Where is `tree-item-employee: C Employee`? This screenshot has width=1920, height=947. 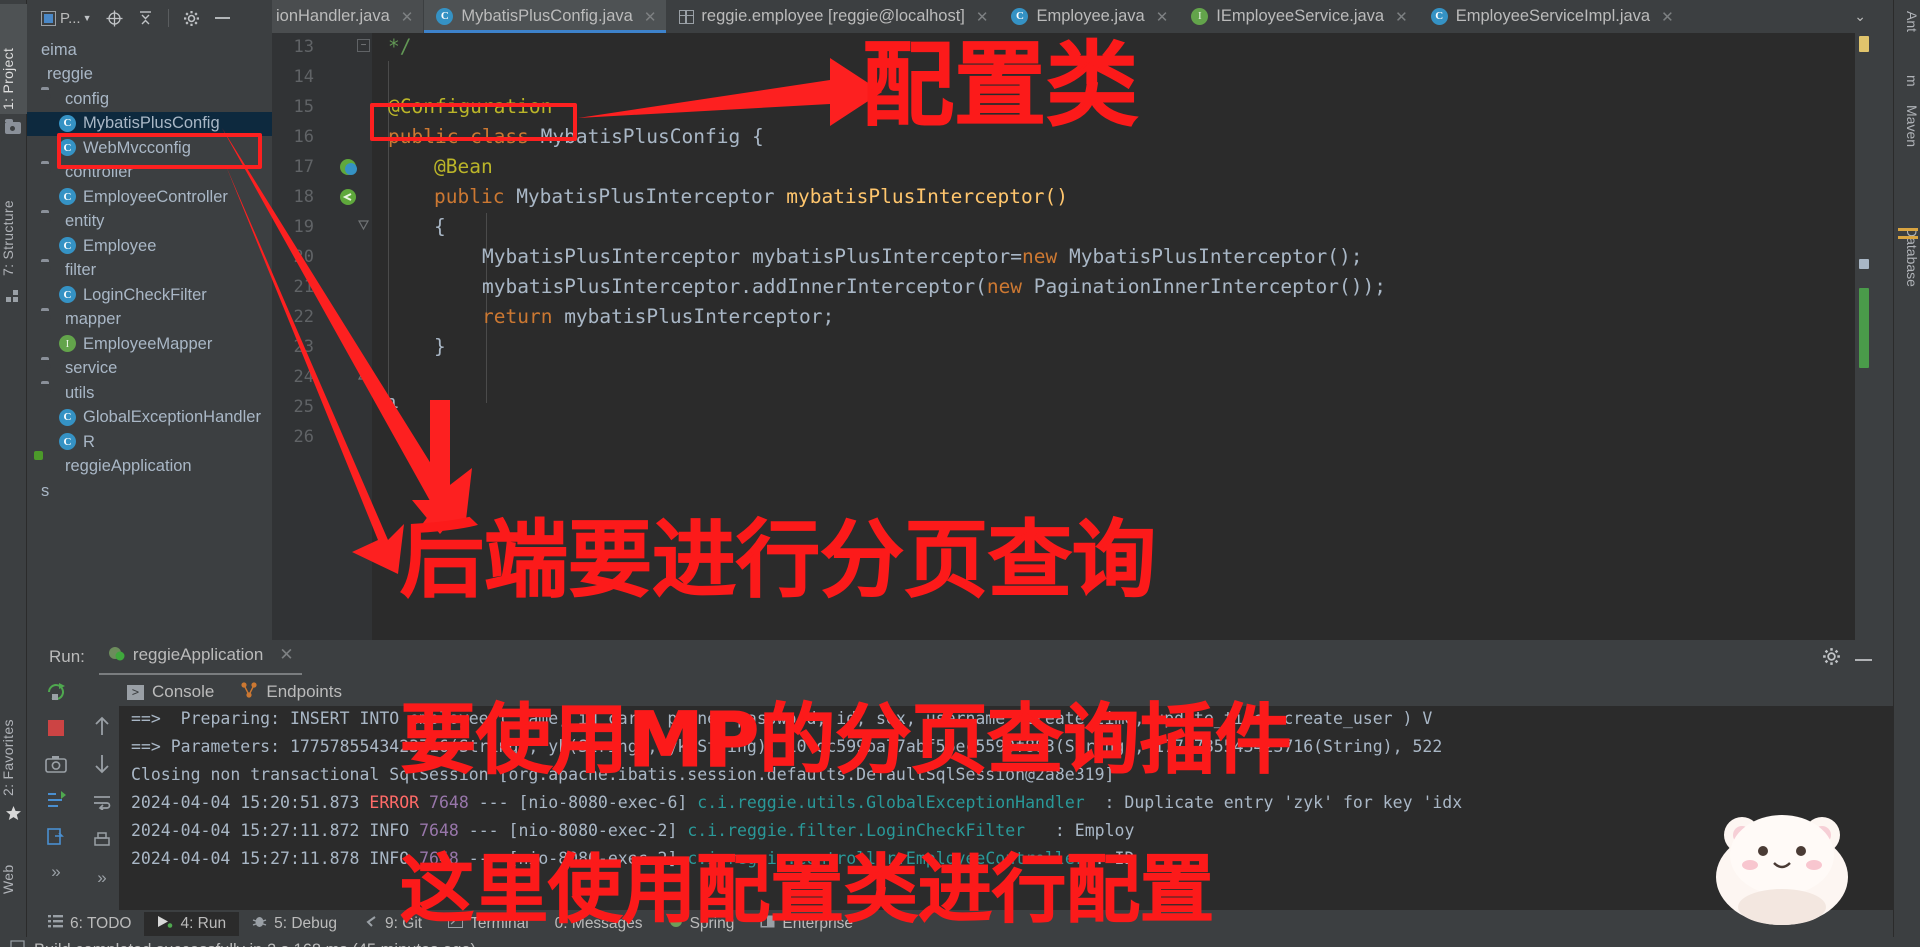
tree-item-employee: C Employee is located at coordinates (149, 246).